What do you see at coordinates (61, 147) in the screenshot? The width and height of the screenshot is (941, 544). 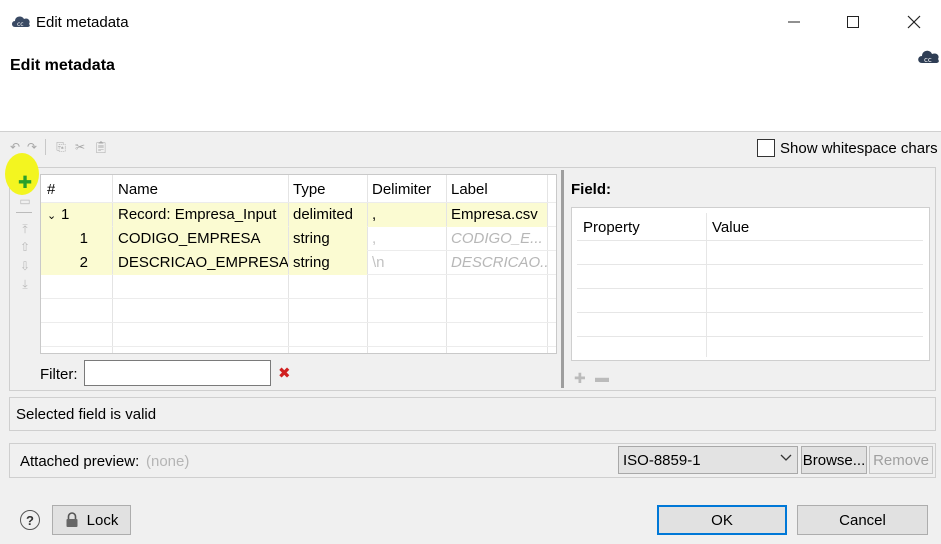 I see `copy-icon: ⎘` at bounding box center [61, 147].